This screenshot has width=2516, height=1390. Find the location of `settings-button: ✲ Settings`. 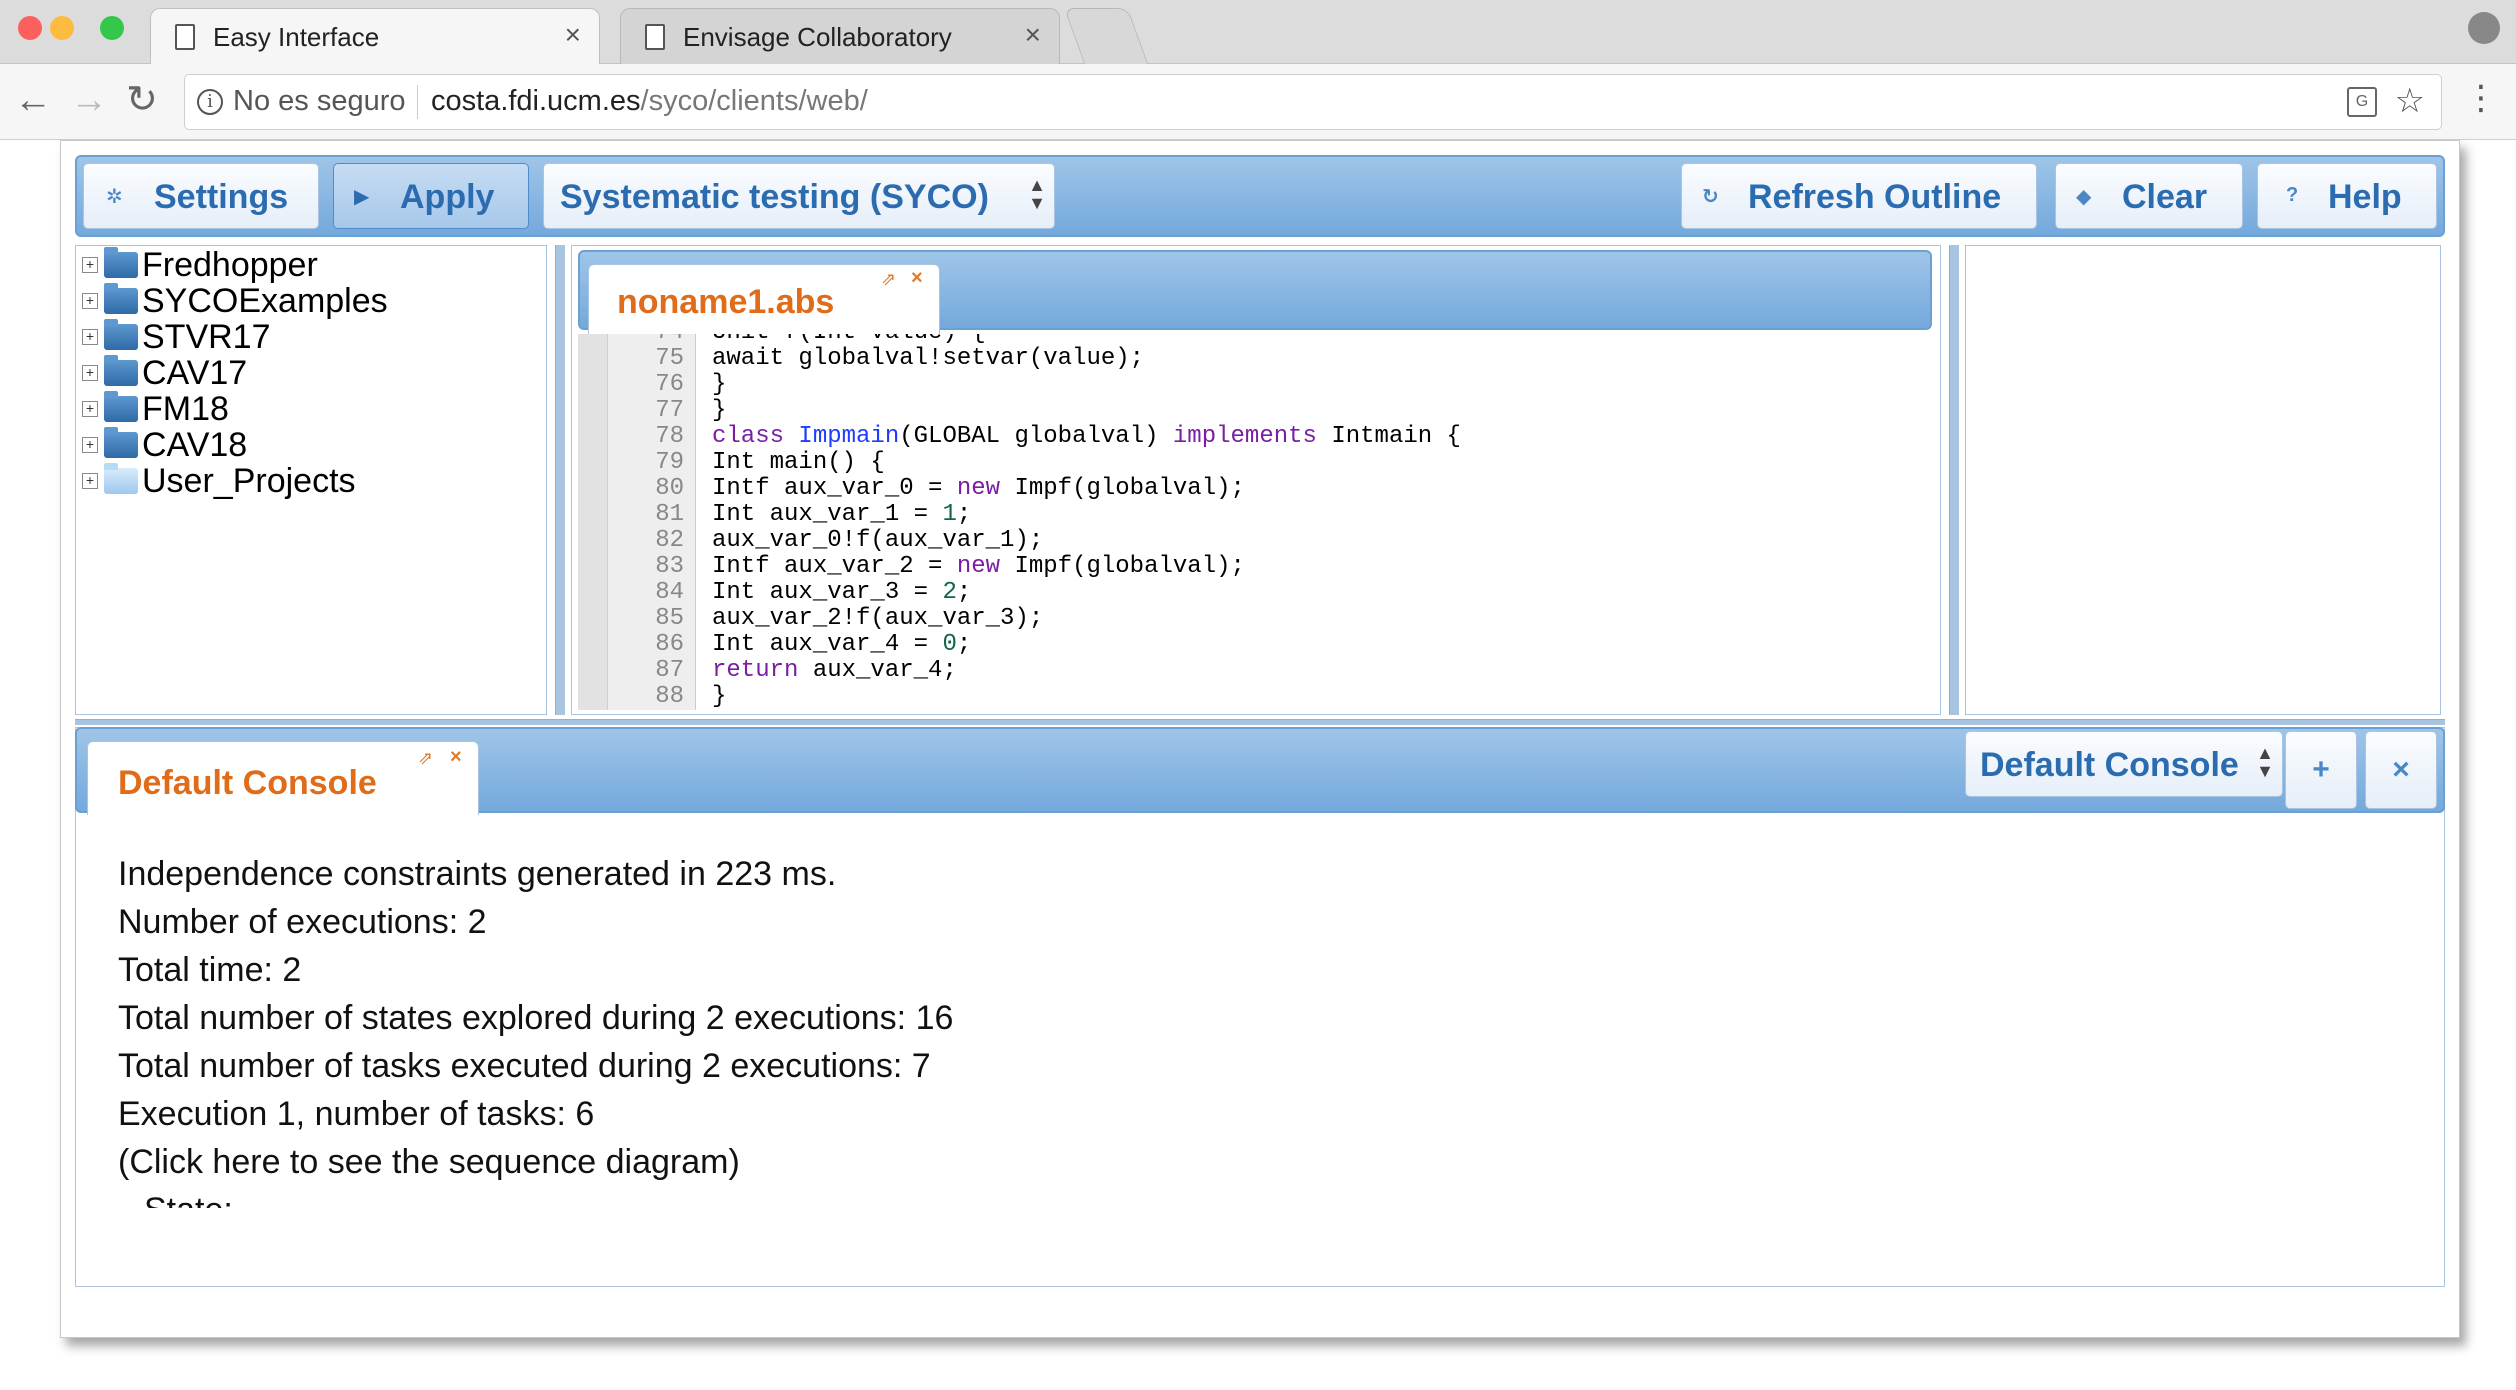

settings-button: ✲ Settings is located at coordinates (201, 196).